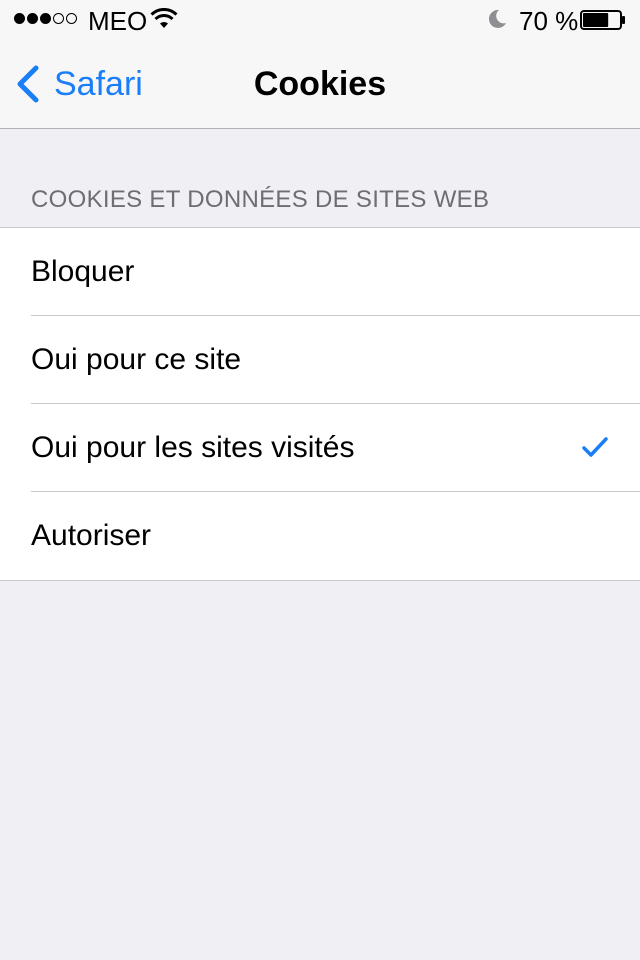 The image size is (640, 960). I want to click on chevron-left-icon, so click(28, 84).